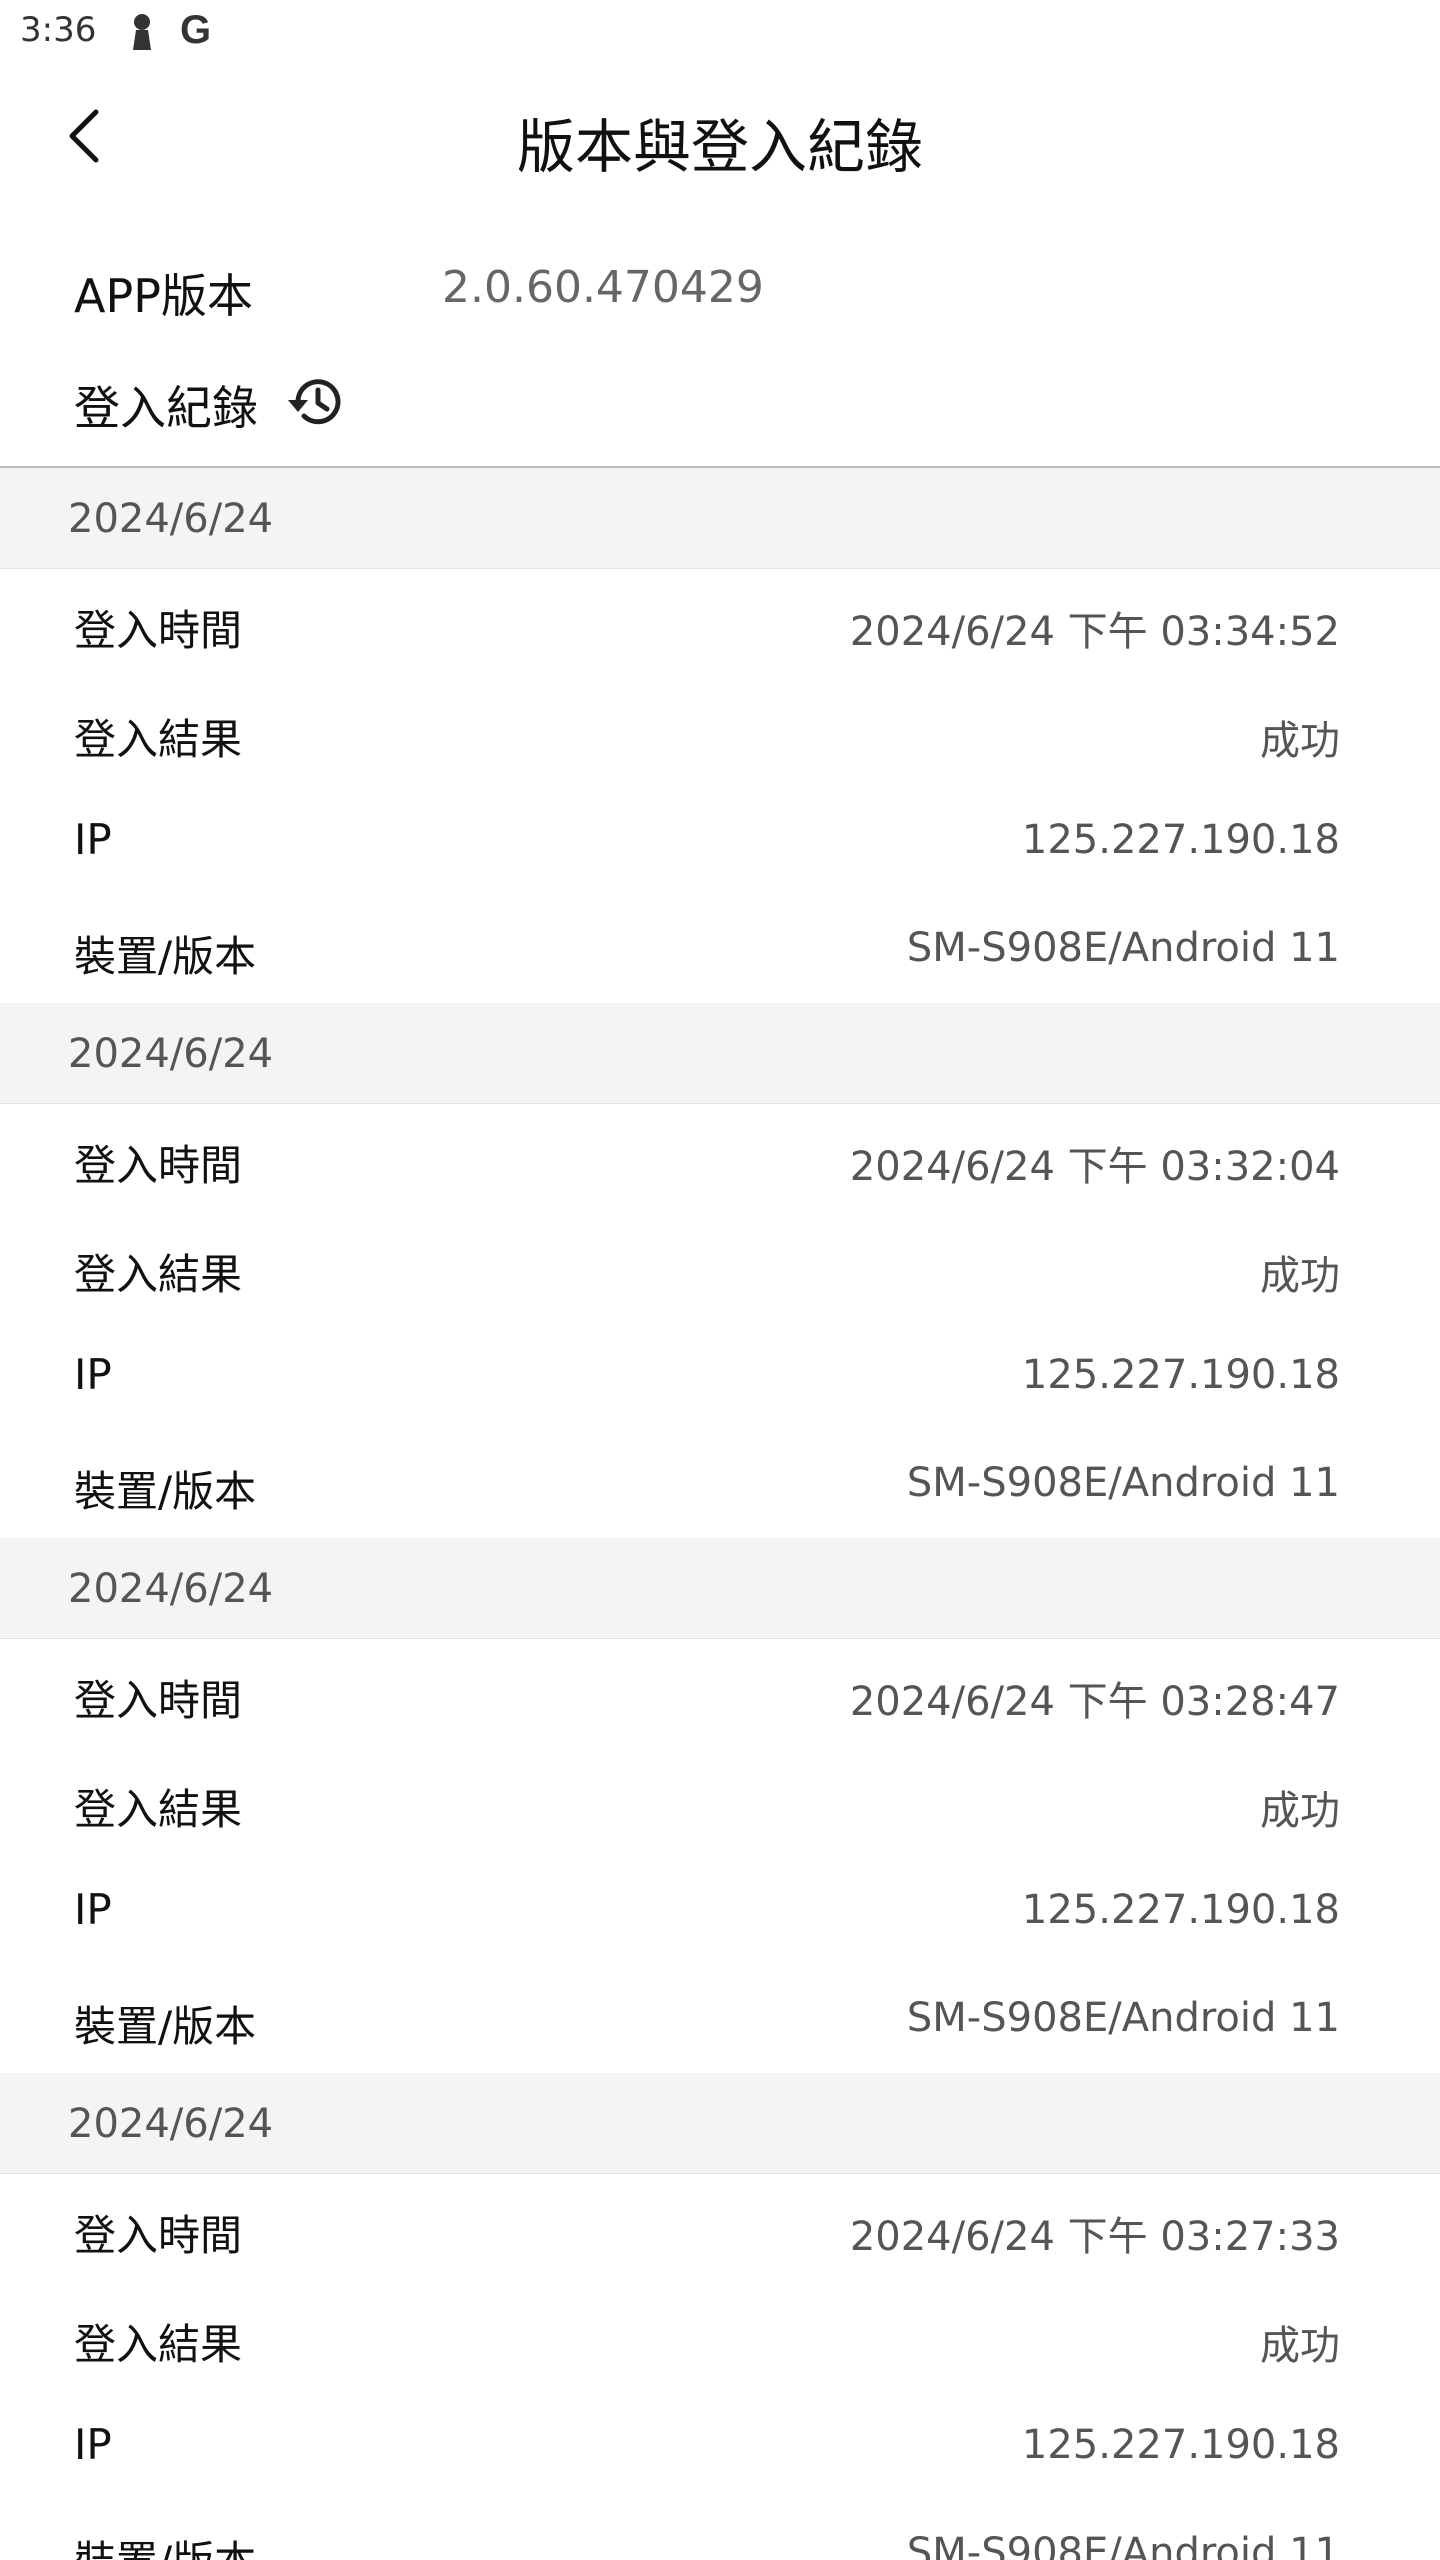 The image size is (1440, 2560). Describe the element at coordinates (196, 30) in the screenshot. I see `google-icon: G` at that location.